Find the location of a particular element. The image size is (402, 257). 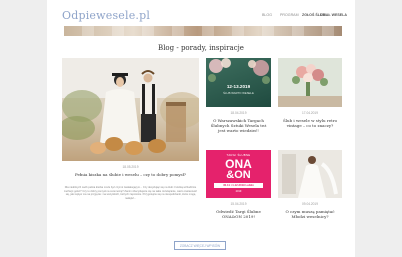

site-logo: Odpiewesele.pl is located at coordinates (106, 15).